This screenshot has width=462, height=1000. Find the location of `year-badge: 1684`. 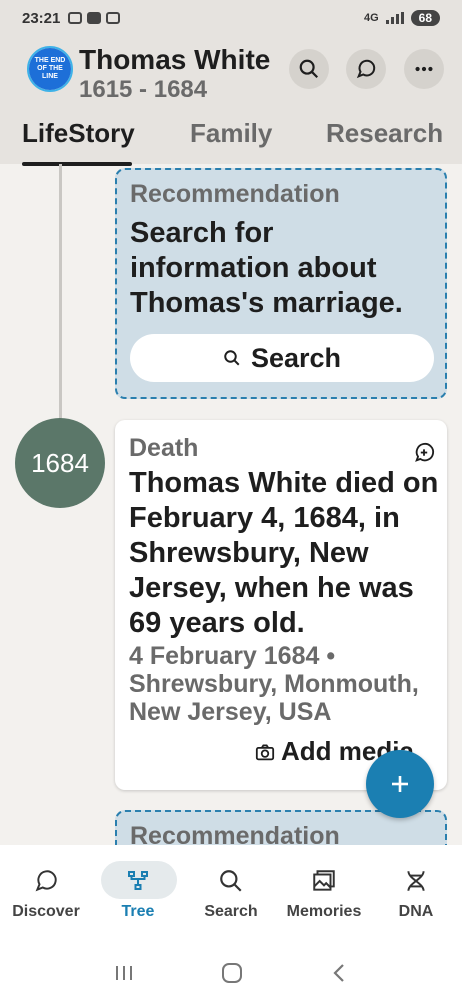

year-badge: 1684 is located at coordinates (60, 463).